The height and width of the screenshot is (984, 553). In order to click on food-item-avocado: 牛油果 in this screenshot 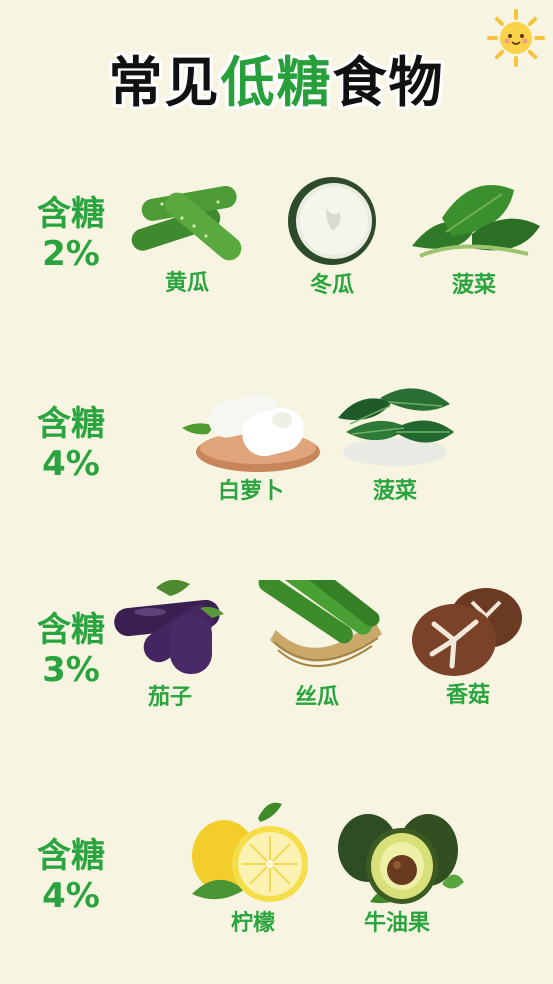, I will do `click(397, 871)`.